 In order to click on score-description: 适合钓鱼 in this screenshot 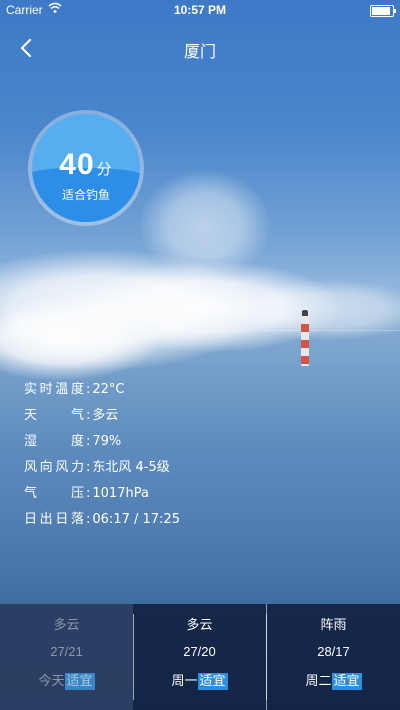, I will do `click(85, 195)`.